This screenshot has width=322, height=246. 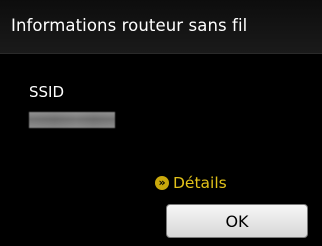 I want to click on ssid-value-redacted, so click(x=72, y=120).